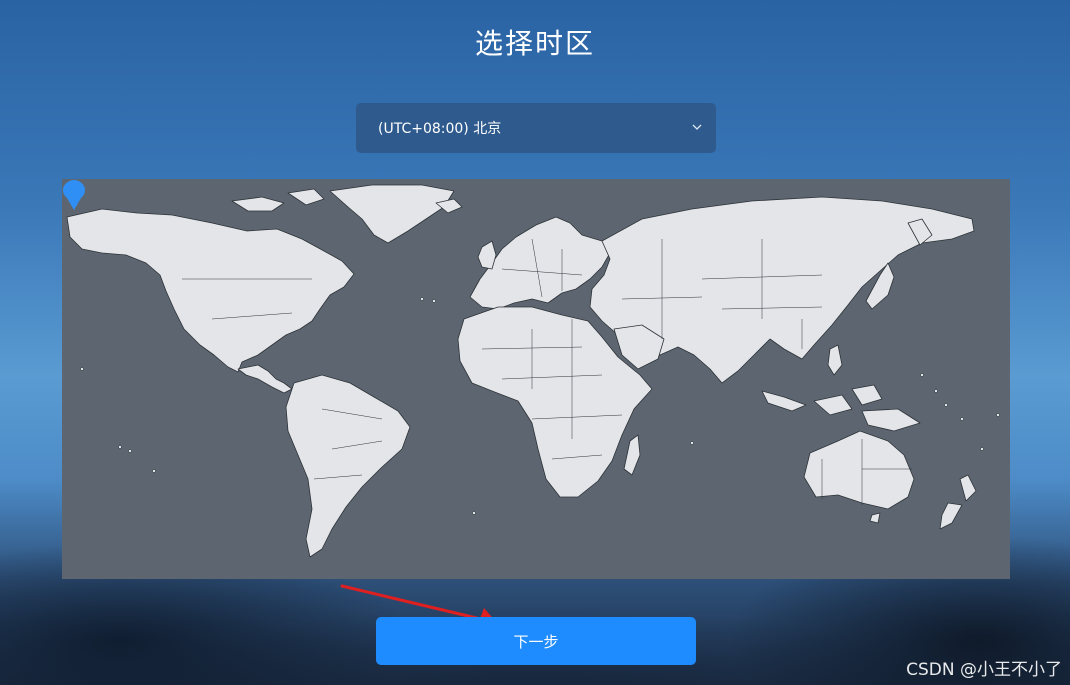 The height and width of the screenshot is (685, 1070). Describe the element at coordinates (534, 43) in the screenshot. I see `page-title: 选择时区` at that location.